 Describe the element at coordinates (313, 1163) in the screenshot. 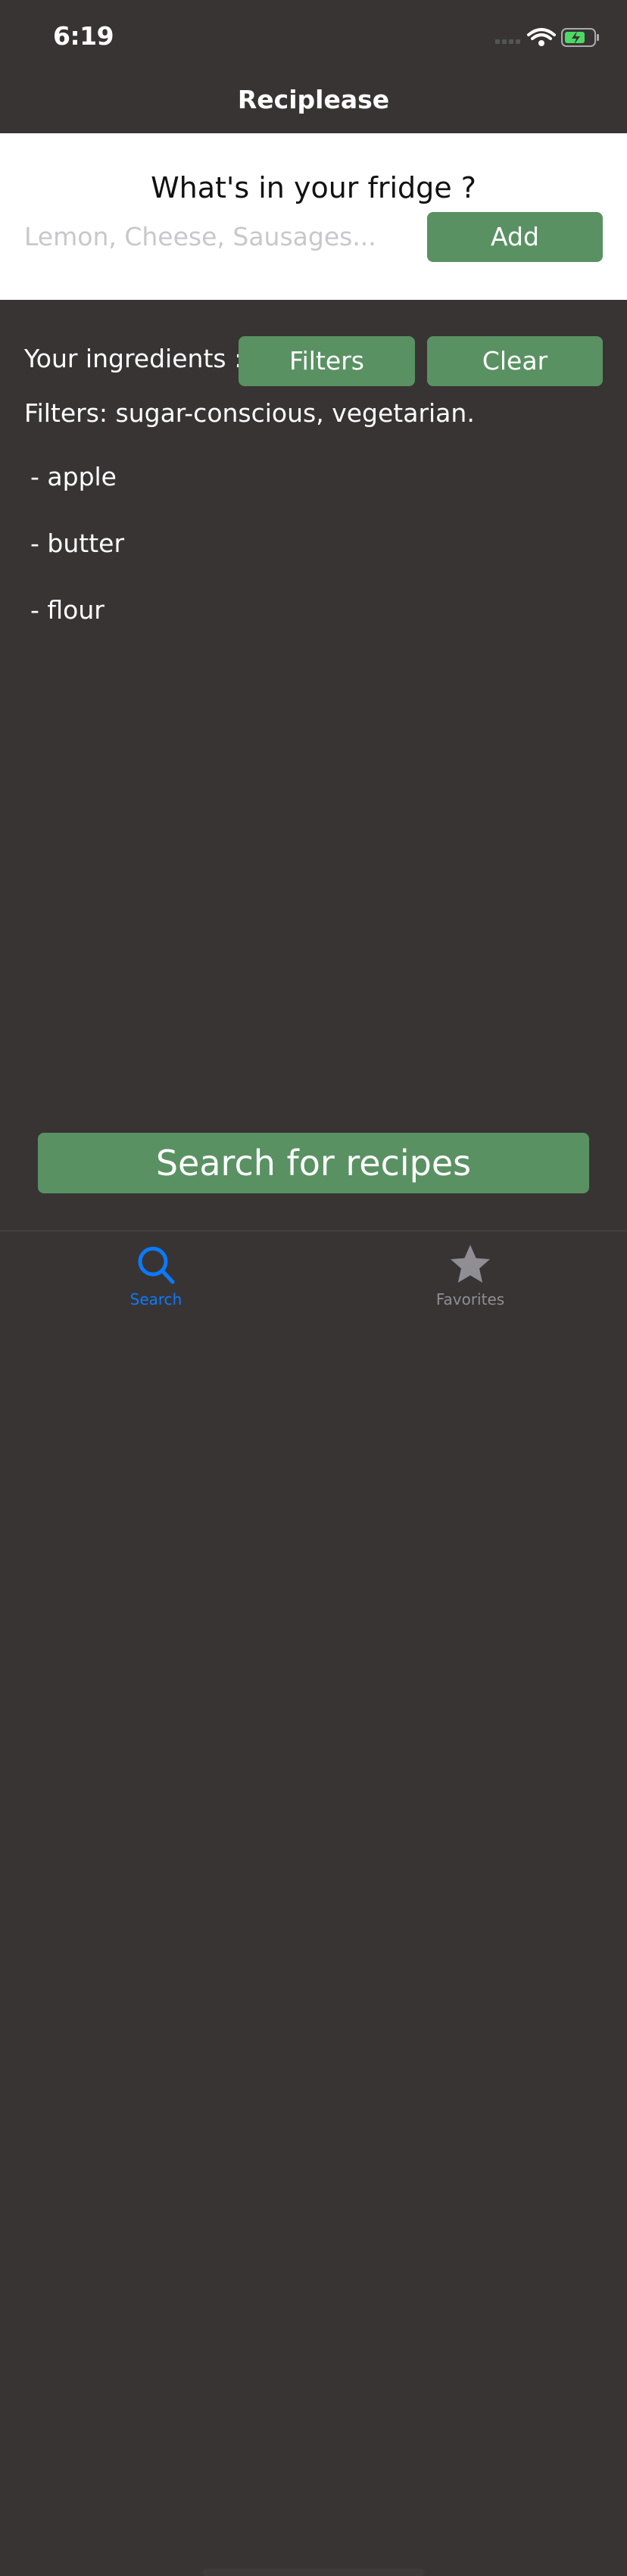

I see `search-recipes-button: Search for recipes` at that location.